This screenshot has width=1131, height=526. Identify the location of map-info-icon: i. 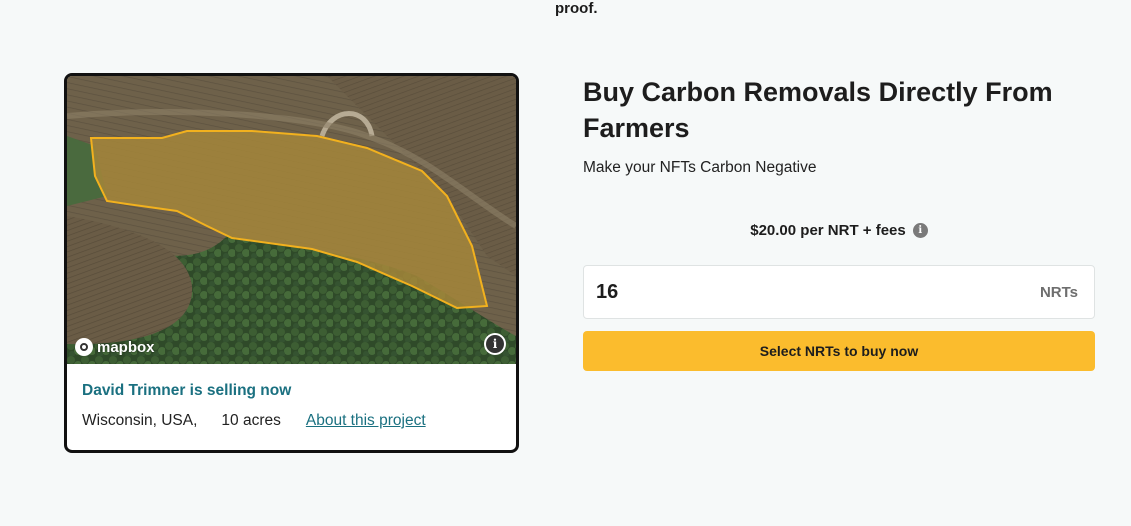
(495, 344).